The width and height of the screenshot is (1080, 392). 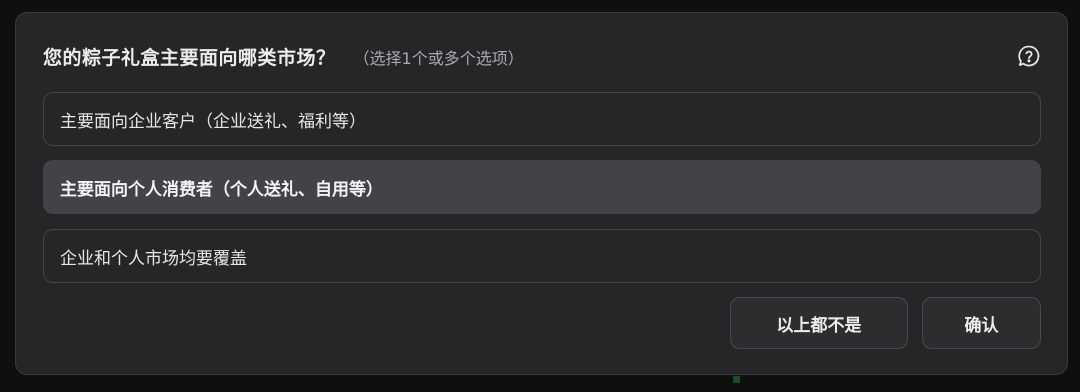 What do you see at coordinates (1029, 56) in the screenshot?
I see `help-icon` at bounding box center [1029, 56].